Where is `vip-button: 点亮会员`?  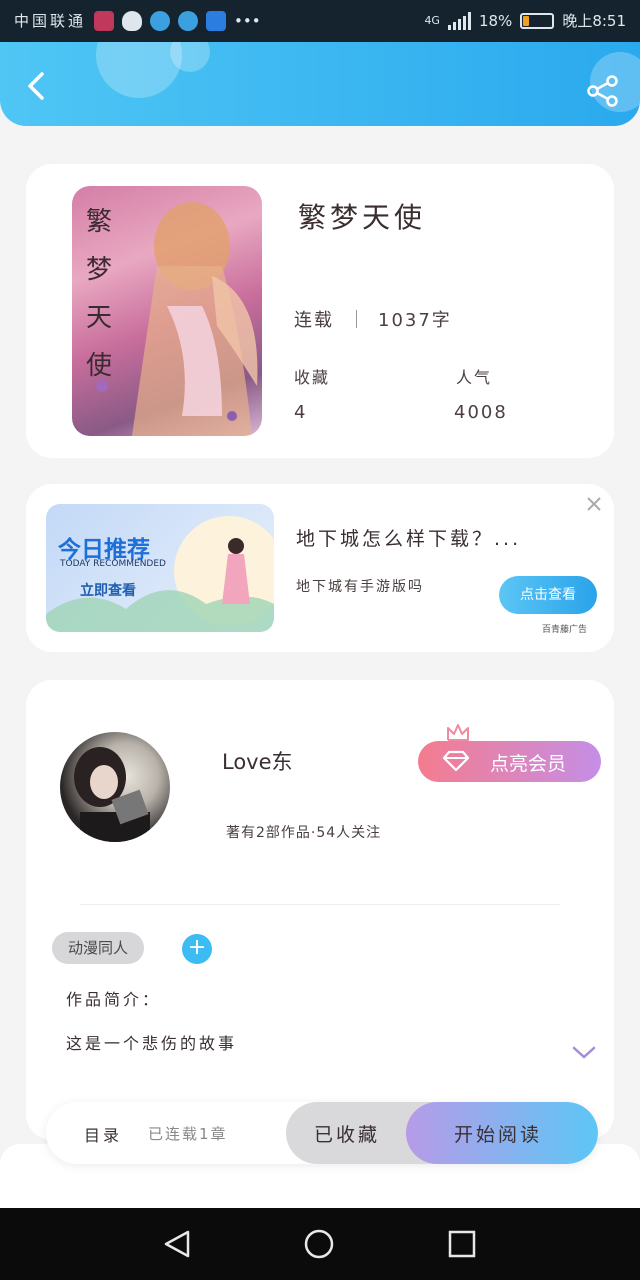
vip-button: 点亮会员 is located at coordinates (509, 761).